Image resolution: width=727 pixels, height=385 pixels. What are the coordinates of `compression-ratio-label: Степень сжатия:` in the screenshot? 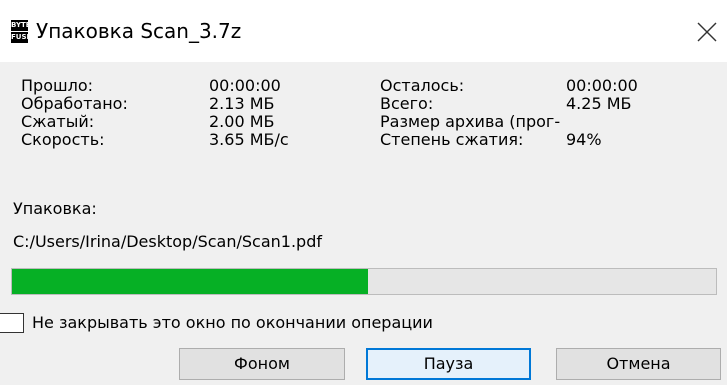 It's located at (452, 139).